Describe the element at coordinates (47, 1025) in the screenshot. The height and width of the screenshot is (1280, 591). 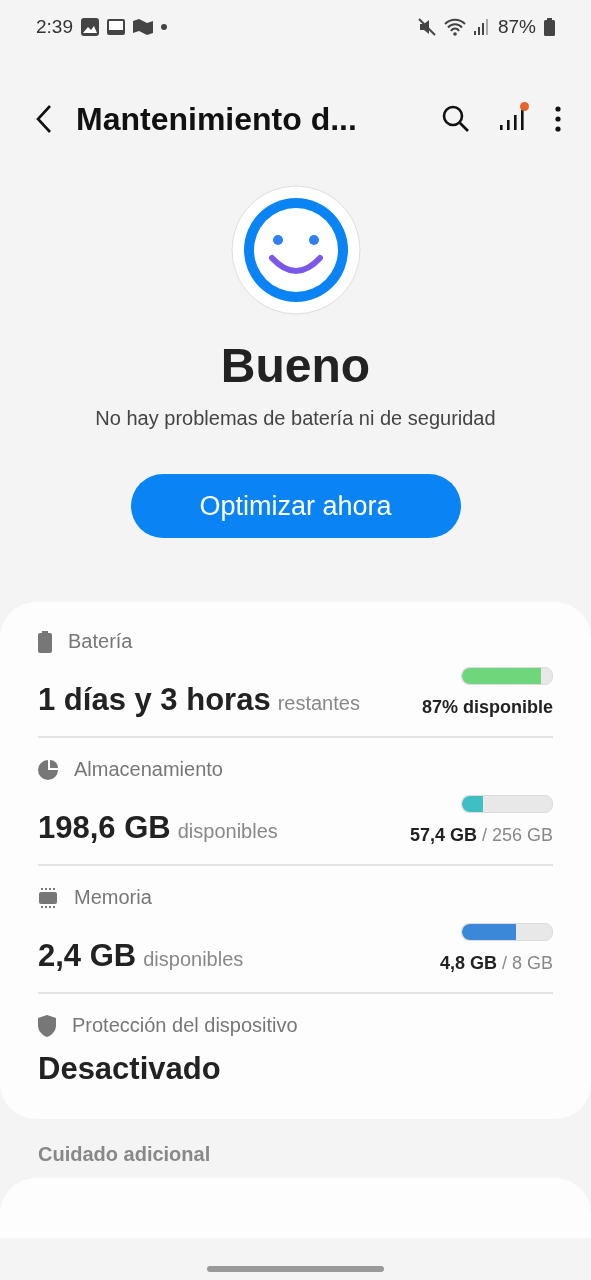
I see `shield-icon` at that location.